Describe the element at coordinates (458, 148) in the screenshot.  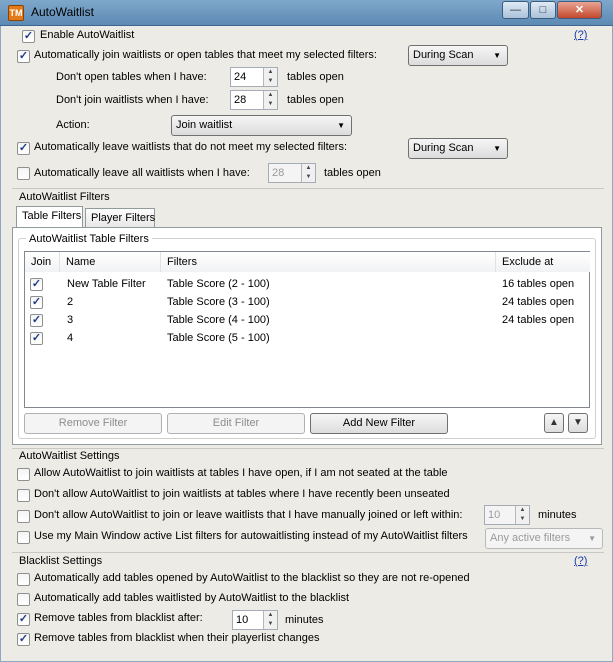
I see `auto-leave-timing-dropdown: During Scan ▼` at that location.